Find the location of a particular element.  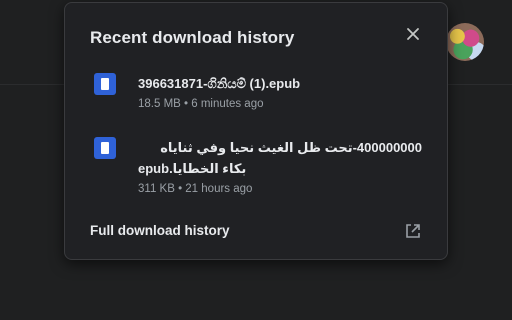

close-icon is located at coordinates (413, 34).